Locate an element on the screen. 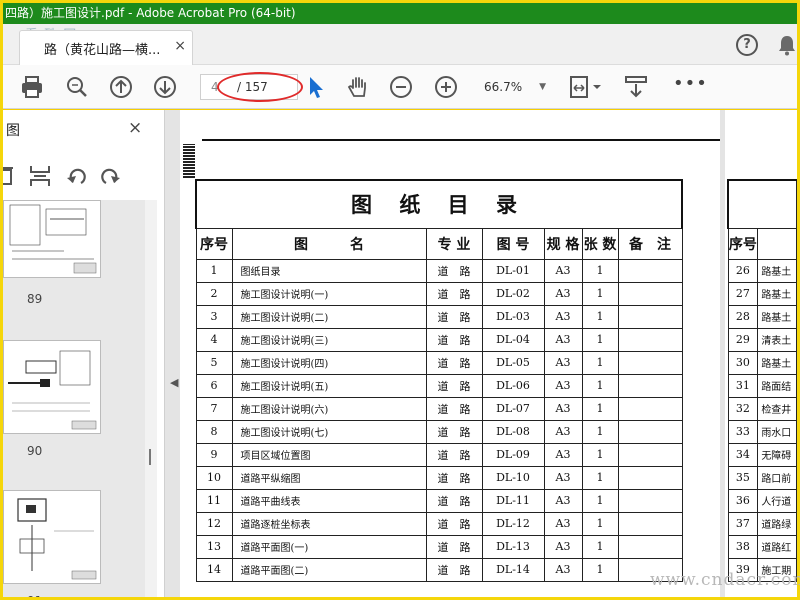  table-row: 27 路基土 is located at coordinates (762, 293).